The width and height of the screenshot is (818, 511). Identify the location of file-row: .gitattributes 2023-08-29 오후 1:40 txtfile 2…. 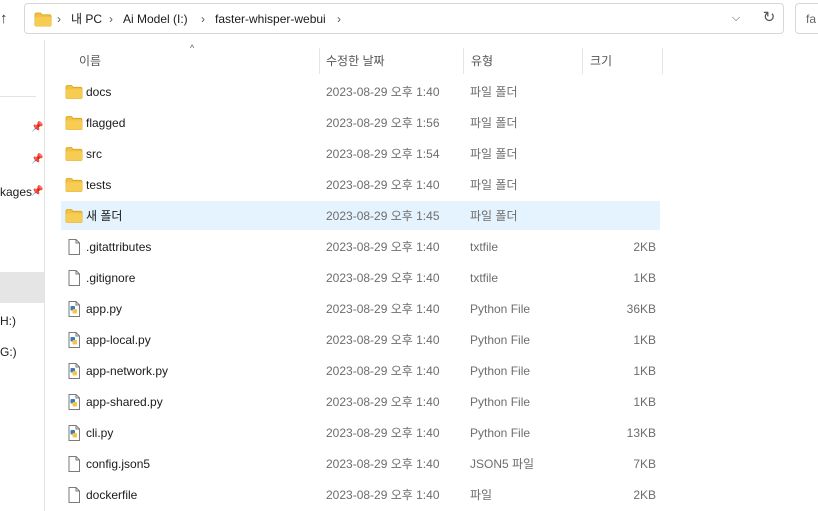
(360, 246).